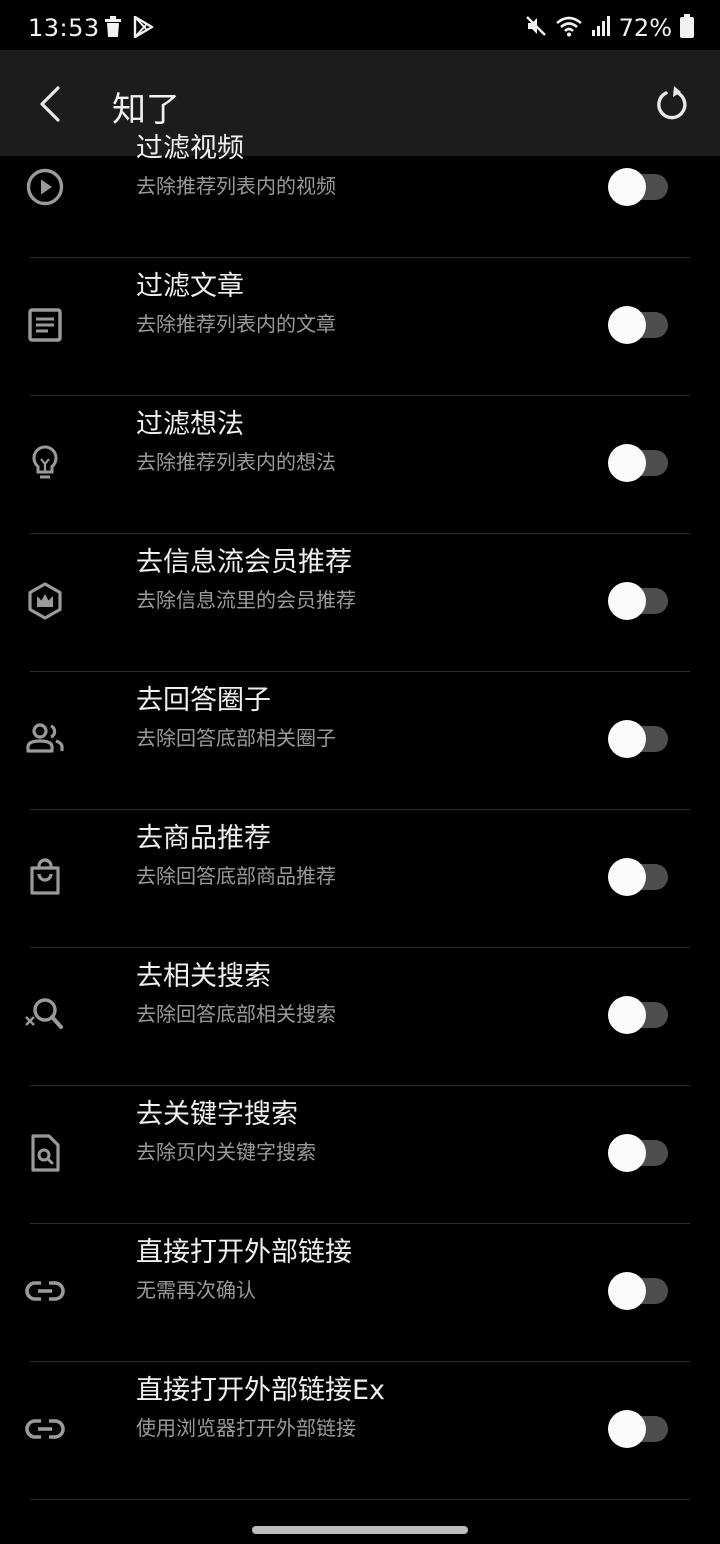  What do you see at coordinates (143, 28) in the screenshot?
I see `play-store-icon` at bounding box center [143, 28].